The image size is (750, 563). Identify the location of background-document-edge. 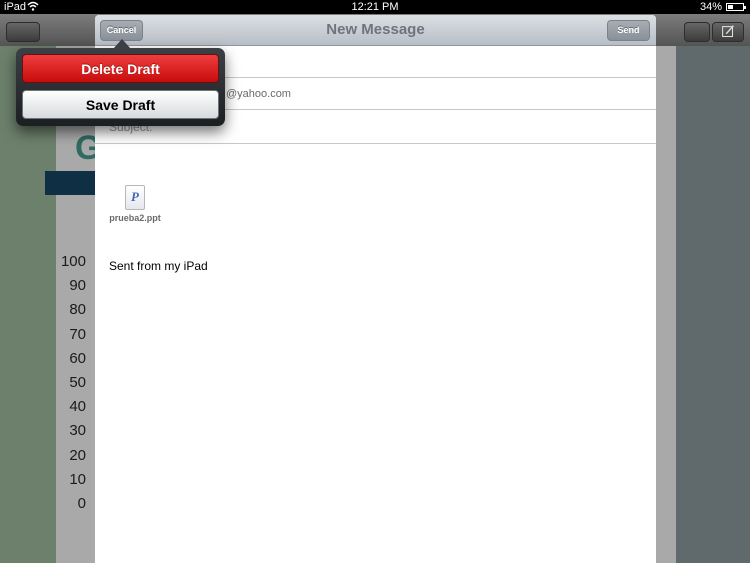
(666, 304).